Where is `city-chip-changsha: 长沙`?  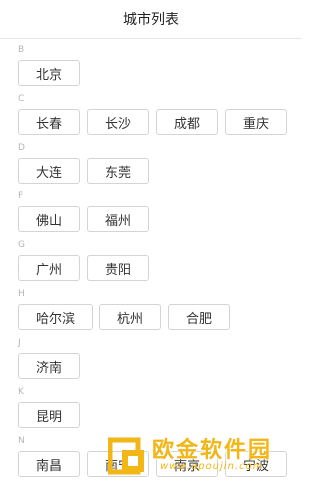 city-chip-changsha: 长沙 is located at coordinates (118, 122).